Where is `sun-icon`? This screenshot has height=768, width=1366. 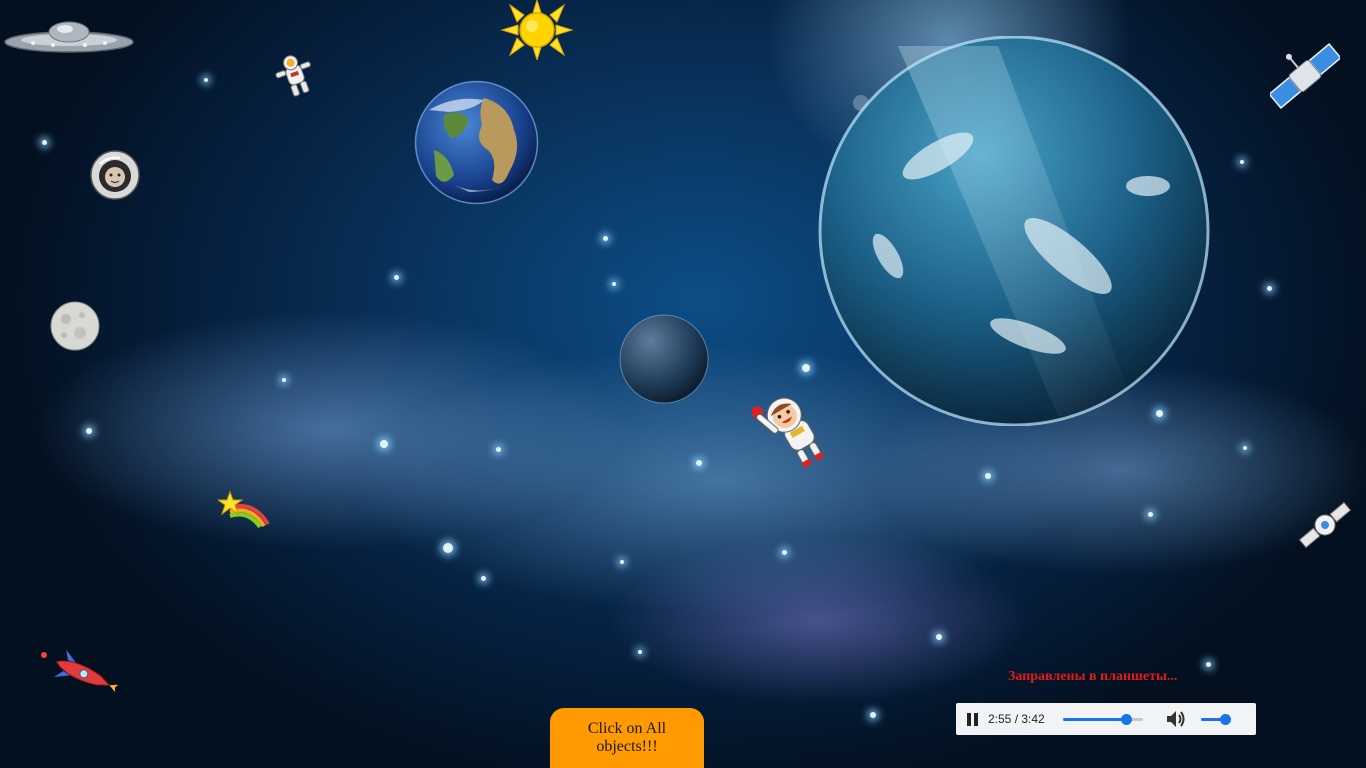 sun-icon is located at coordinates (537, 30).